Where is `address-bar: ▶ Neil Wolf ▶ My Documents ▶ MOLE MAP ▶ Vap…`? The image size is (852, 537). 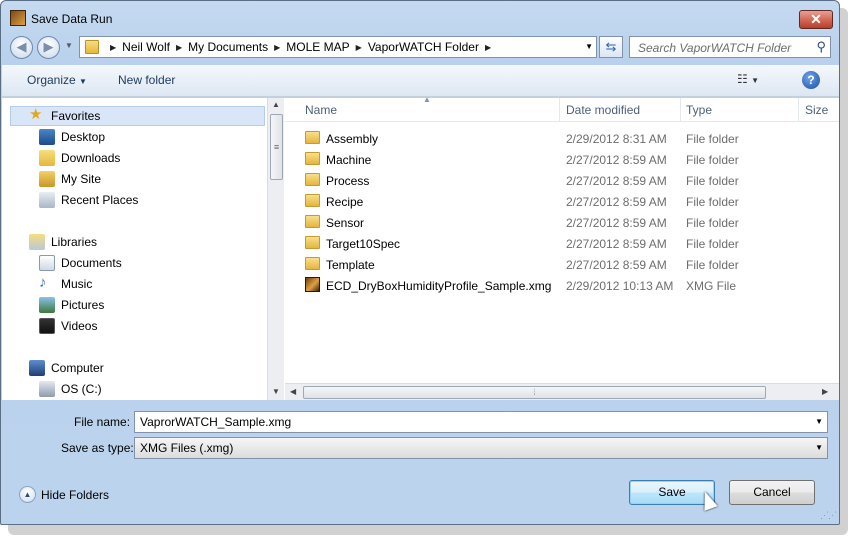
address-bar: ▶ Neil Wolf ▶ My Documents ▶ MOLE MAP ▶ Vap… is located at coordinates (338, 47).